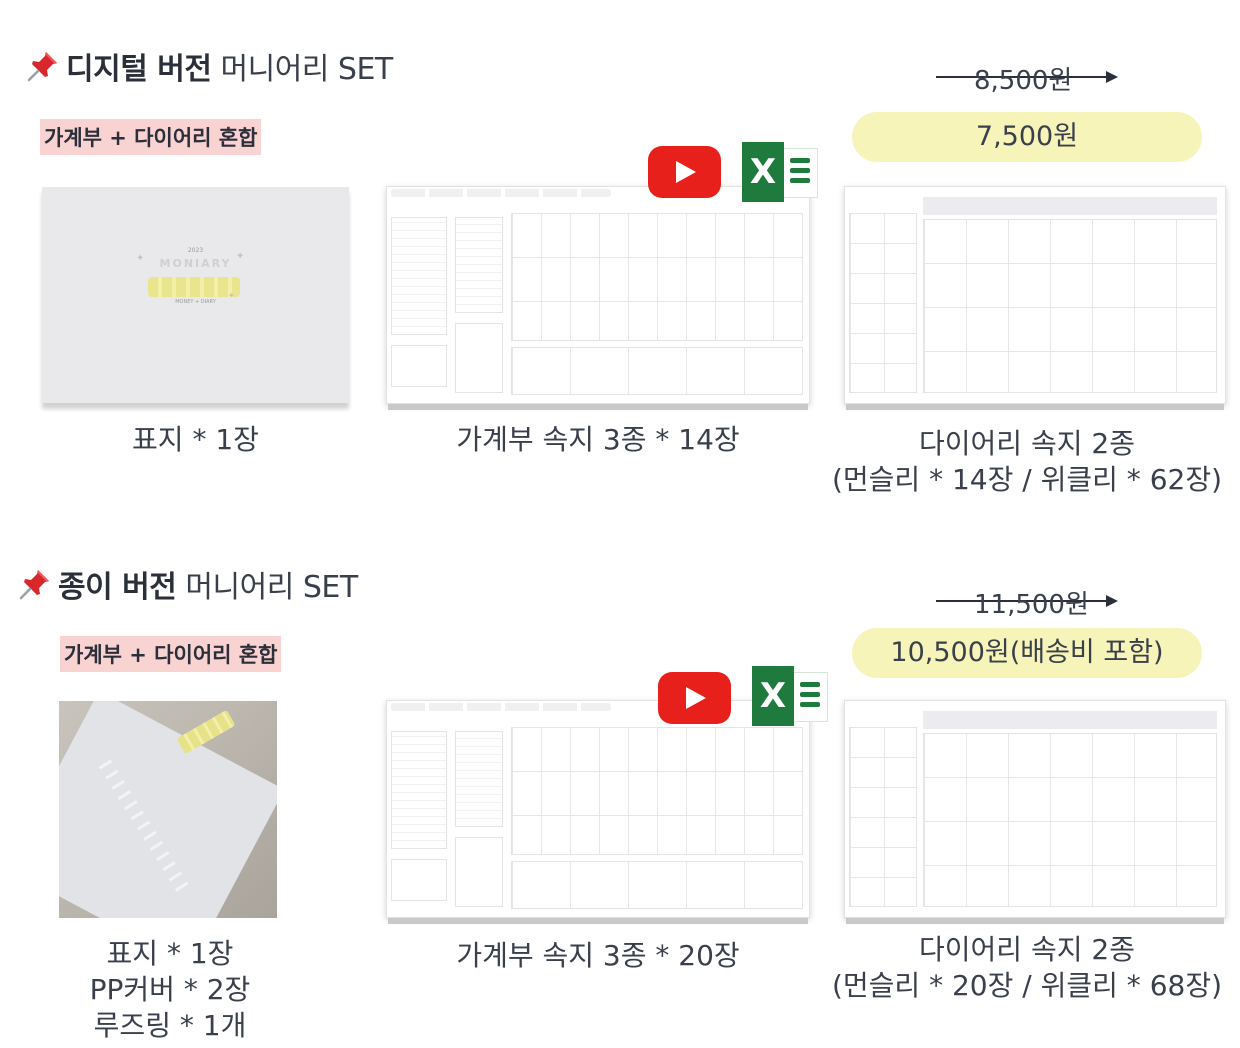  Describe the element at coordinates (117, 587) in the screenshot. I see `paper-title-bold: 종이 버전` at that location.